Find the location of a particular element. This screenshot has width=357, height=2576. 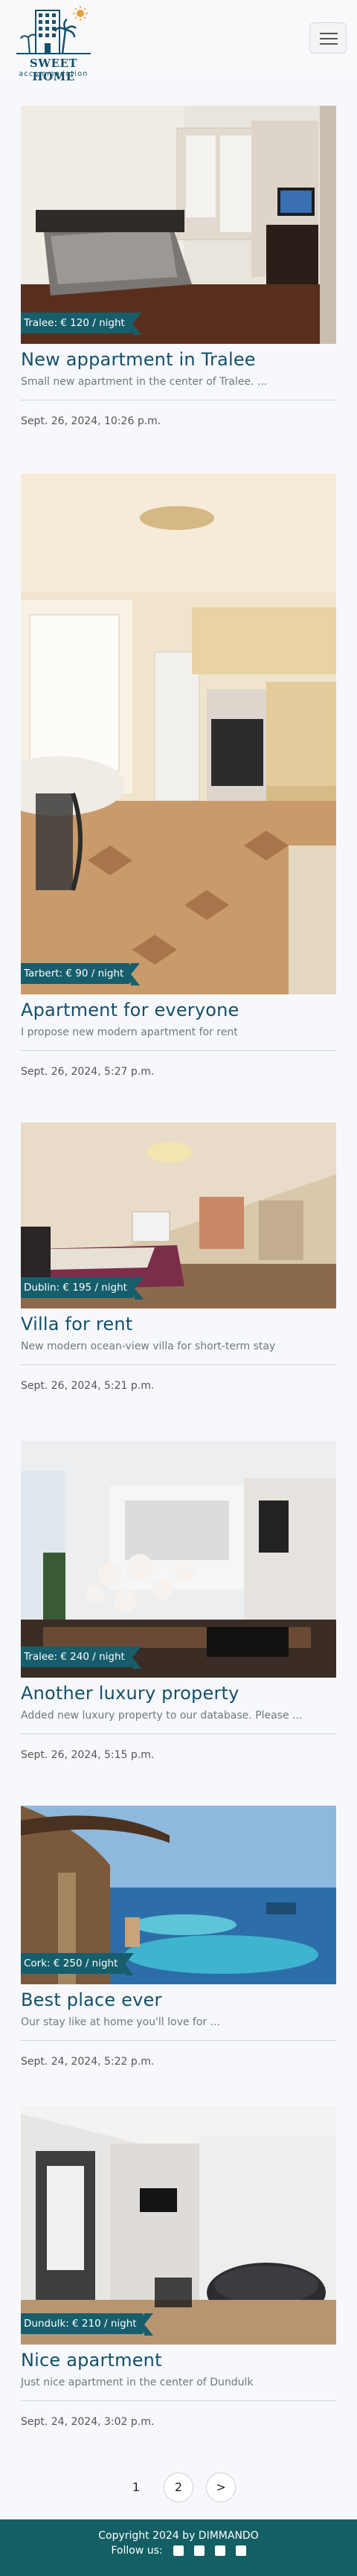

listing-photo: Cork: € 250 / night is located at coordinates (179, 1895).